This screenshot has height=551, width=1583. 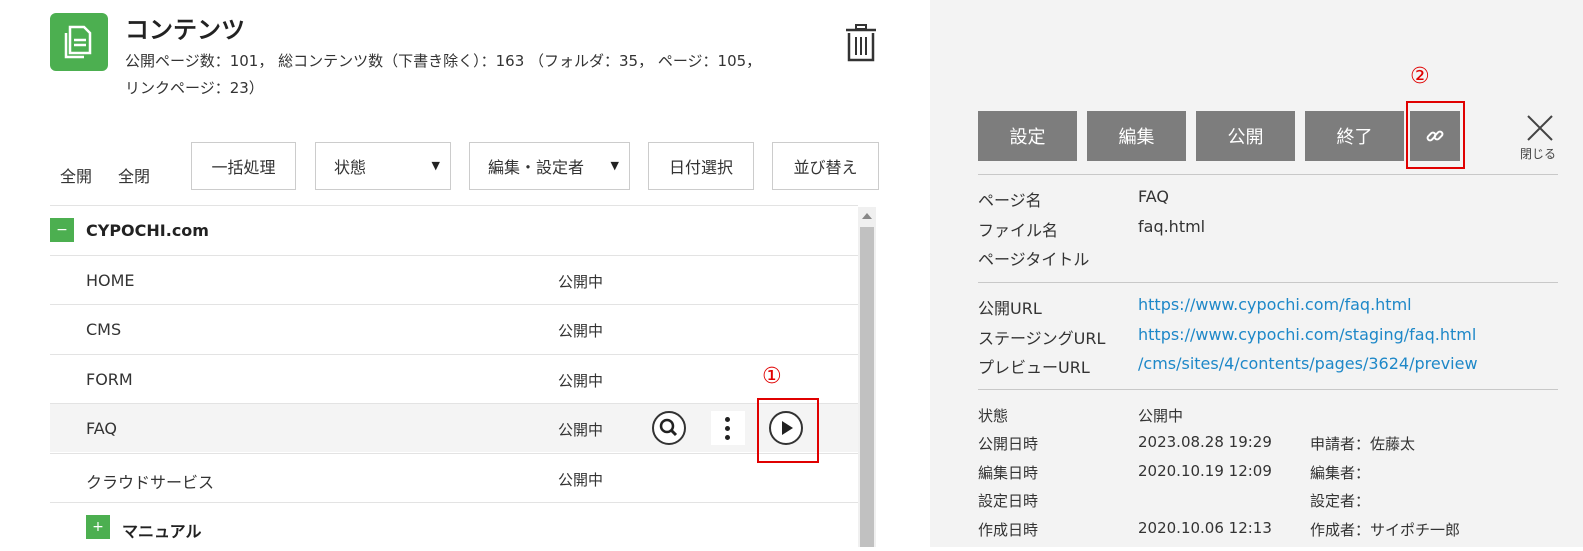 I want to click on tree-row: CMS 公開中, so click(x=454, y=328).